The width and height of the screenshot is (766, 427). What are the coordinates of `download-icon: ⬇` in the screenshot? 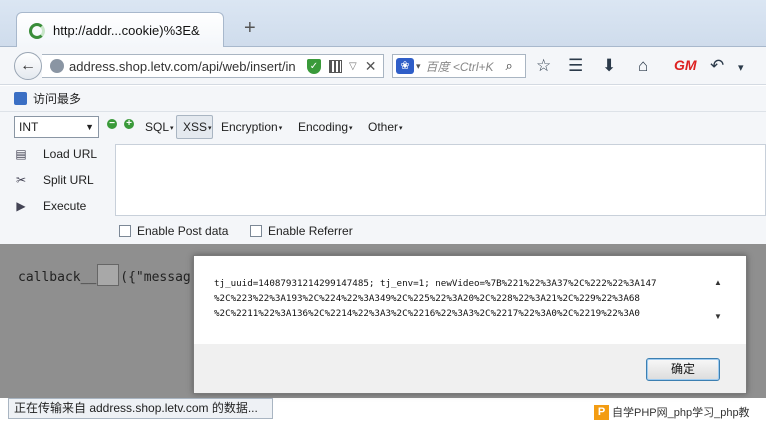 It's located at (609, 66).